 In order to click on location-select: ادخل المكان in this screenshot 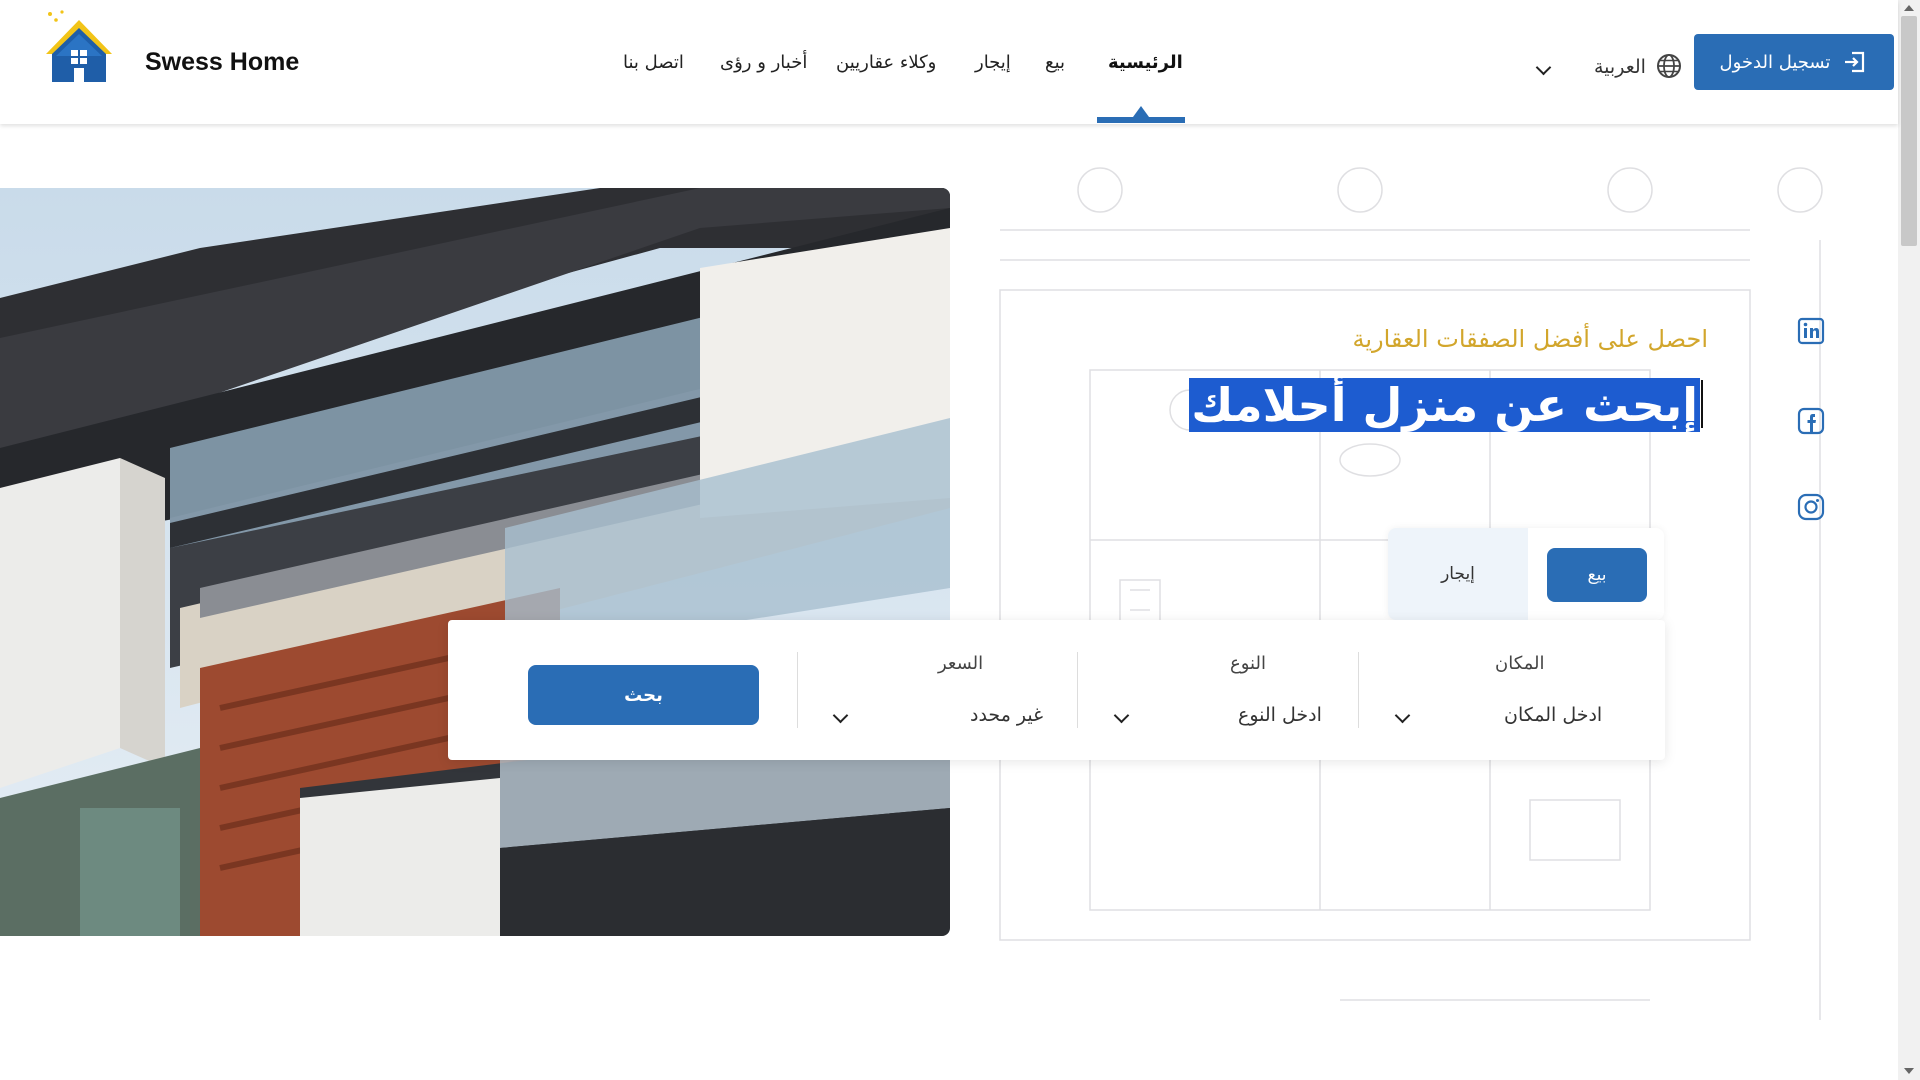, I will do `click(1553, 715)`.